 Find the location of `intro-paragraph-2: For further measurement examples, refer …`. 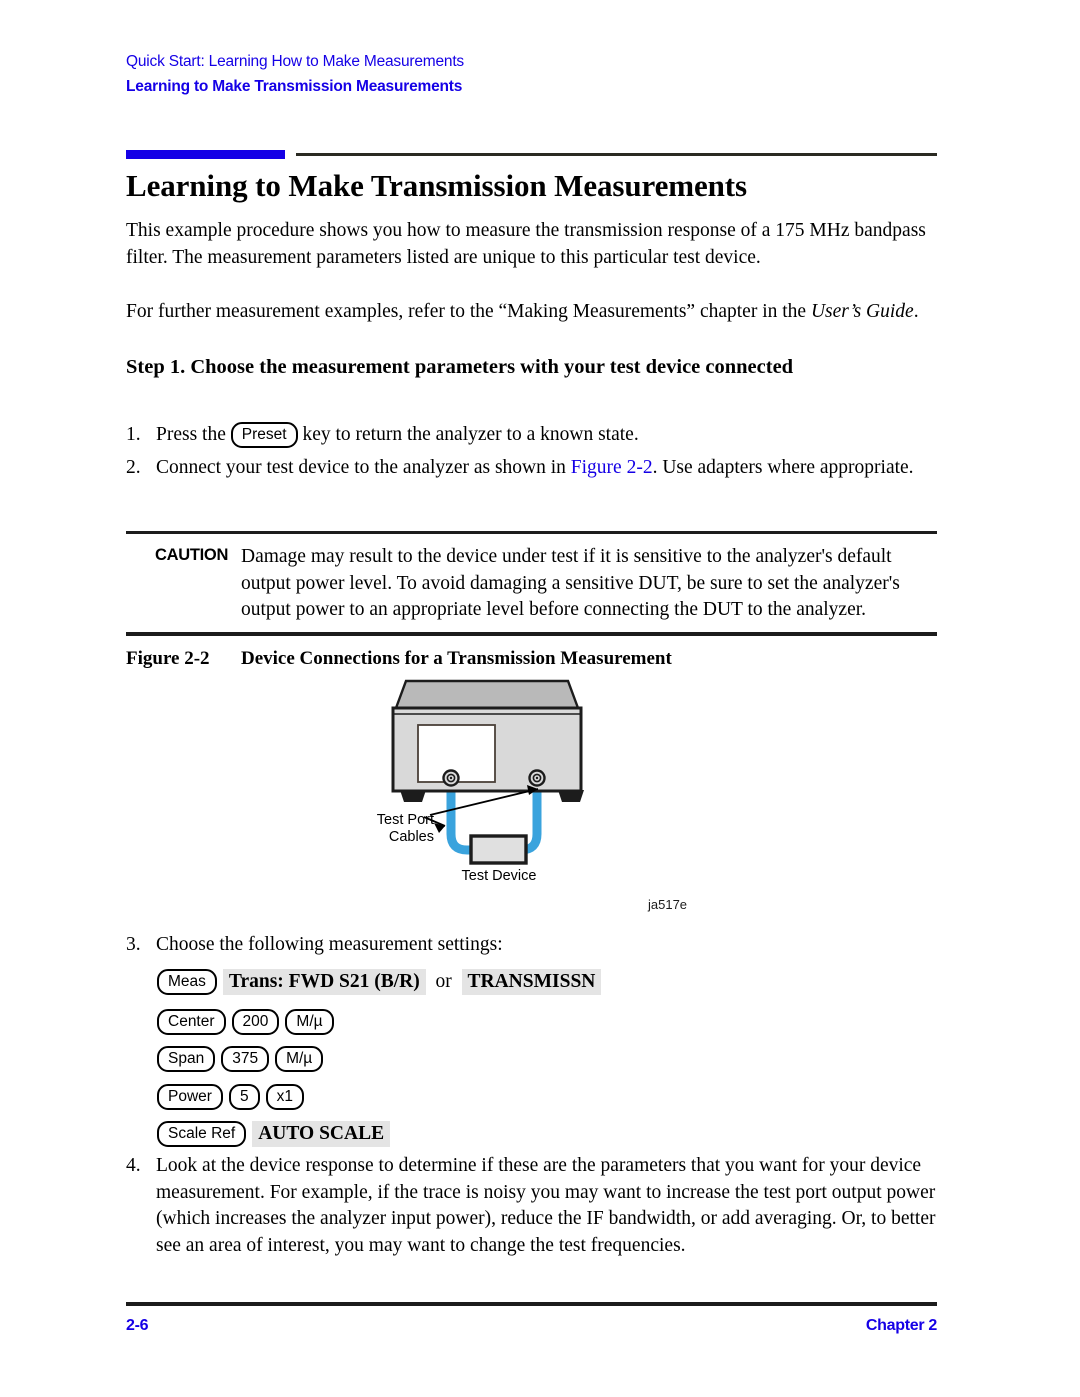

intro-paragraph-2: For further measurement examples, refer … is located at coordinates (532, 312).